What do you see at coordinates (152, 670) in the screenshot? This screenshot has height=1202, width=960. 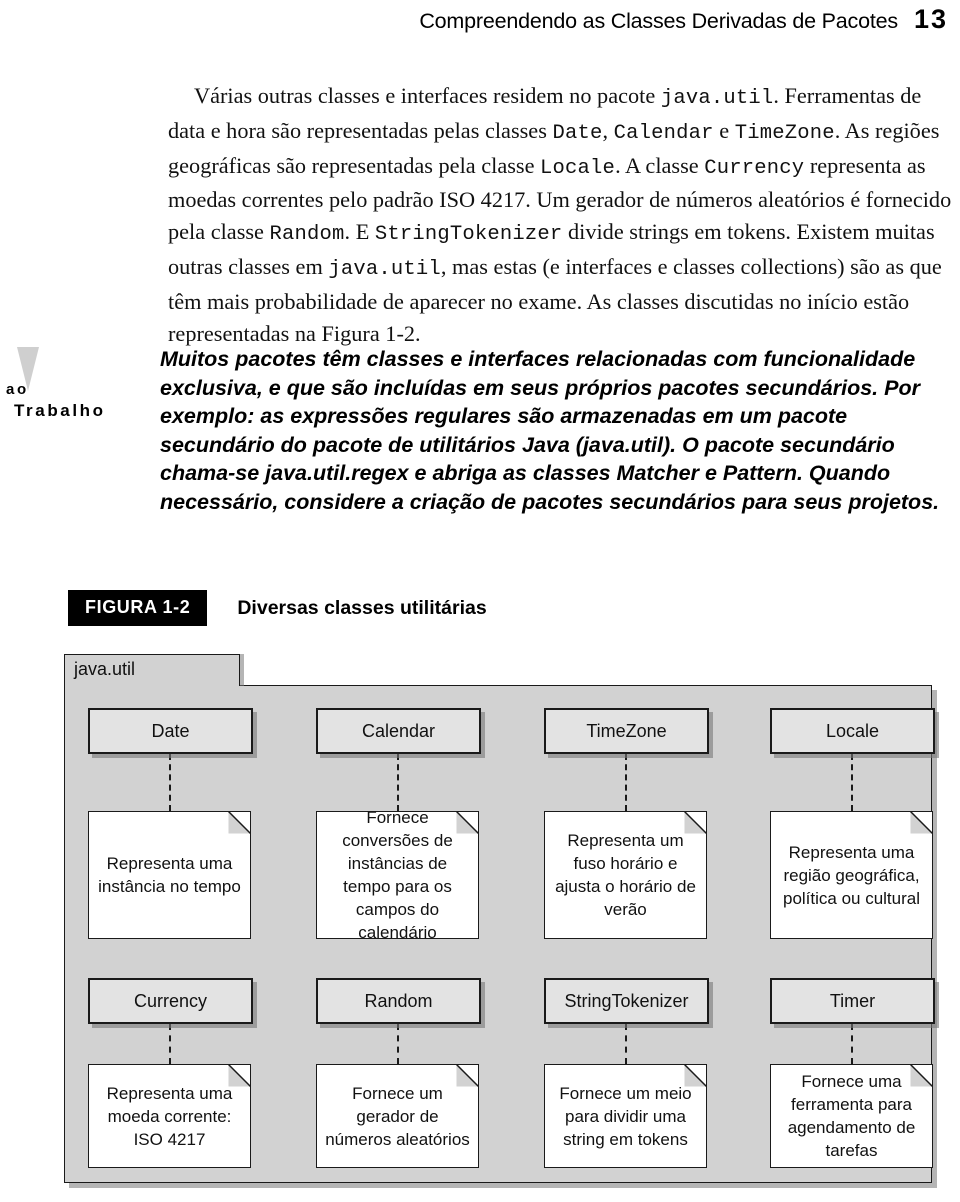 I see `package-tab: java.util` at bounding box center [152, 670].